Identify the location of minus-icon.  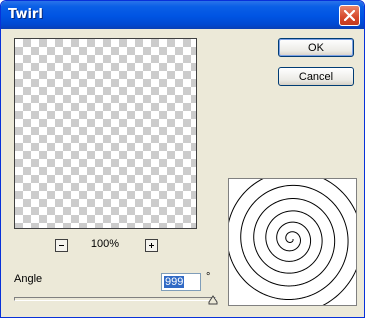
(61, 245).